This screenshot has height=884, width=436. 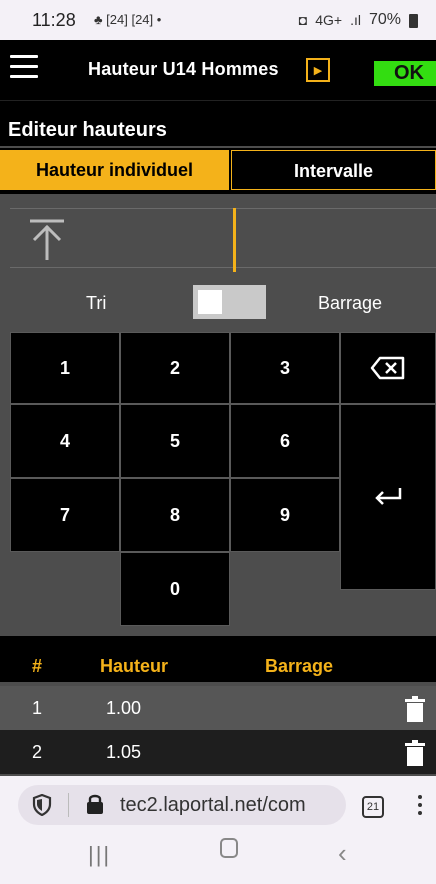 What do you see at coordinates (99, 855) in the screenshot?
I see `recents-icon: |||` at bounding box center [99, 855].